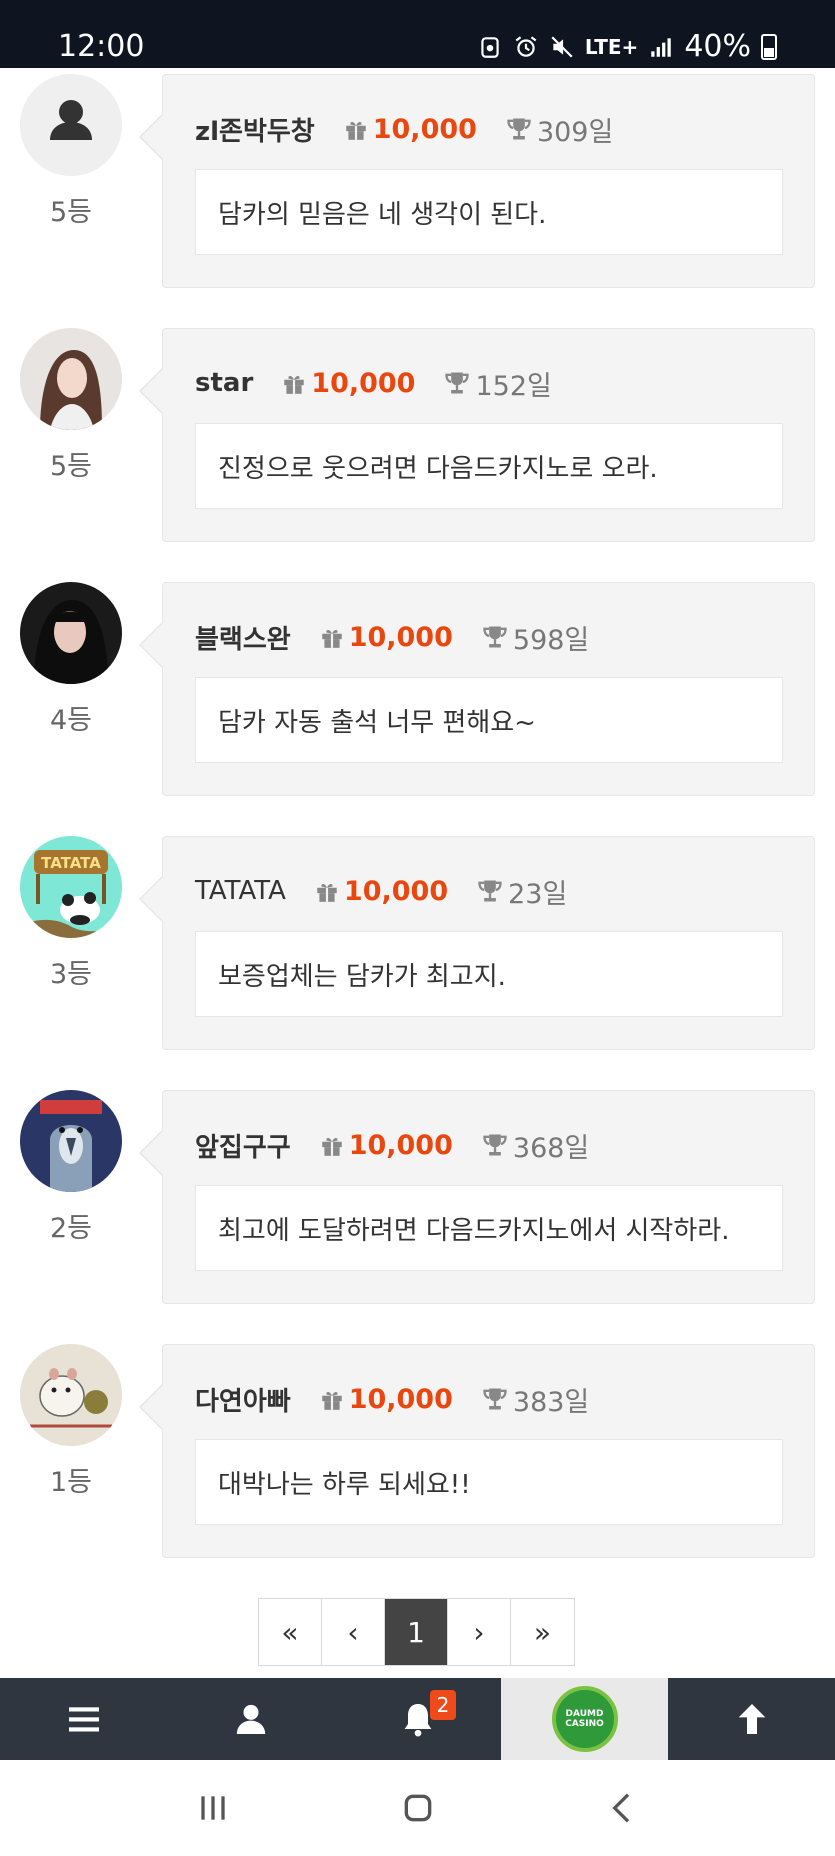 Image resolution: width=835 pixels, height=1856 pixels. What do you see at coordinates (416, 1632) in the screenshot?
I see `current-page-button: 1` at bounding box center [416, 1632].